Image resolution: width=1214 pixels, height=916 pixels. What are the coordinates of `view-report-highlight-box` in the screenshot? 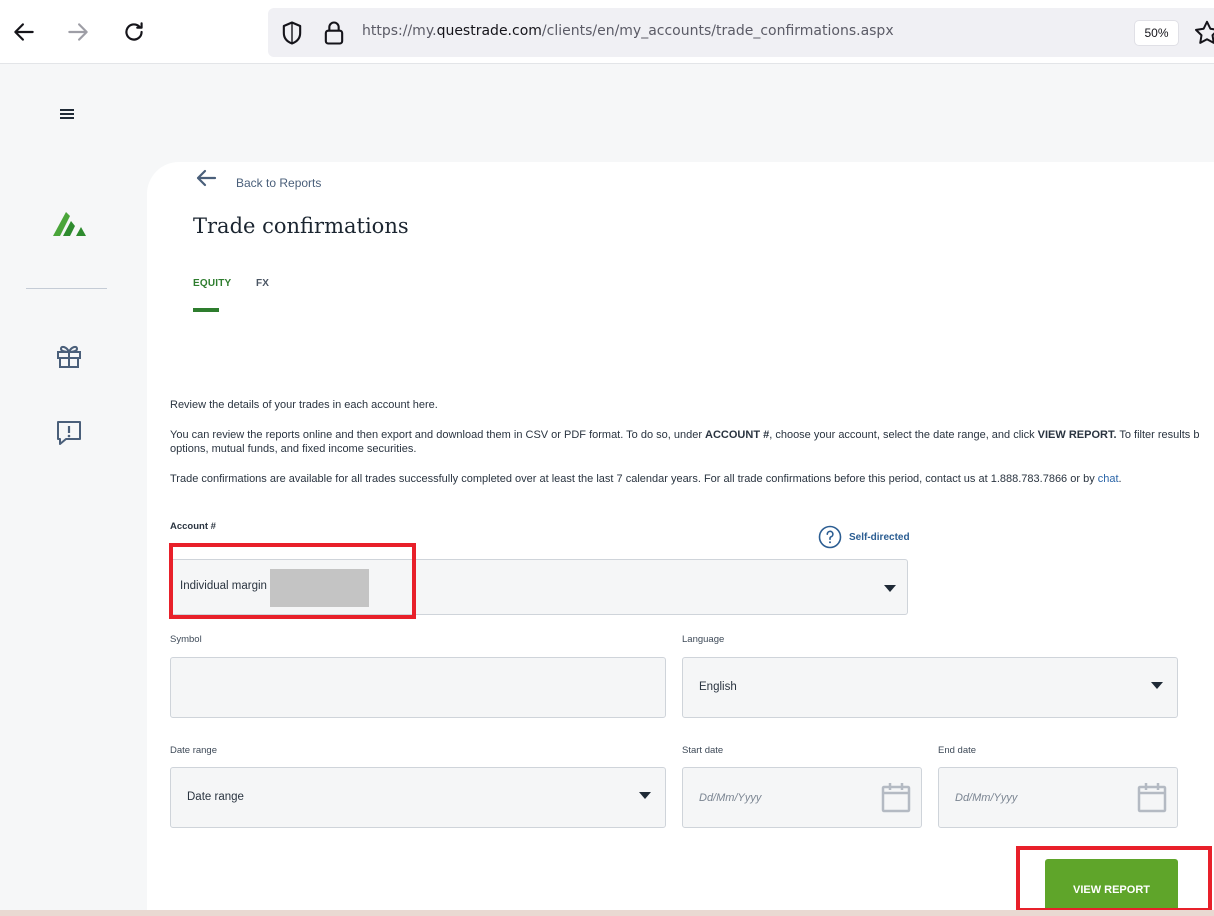 It's located at (1114, 879).